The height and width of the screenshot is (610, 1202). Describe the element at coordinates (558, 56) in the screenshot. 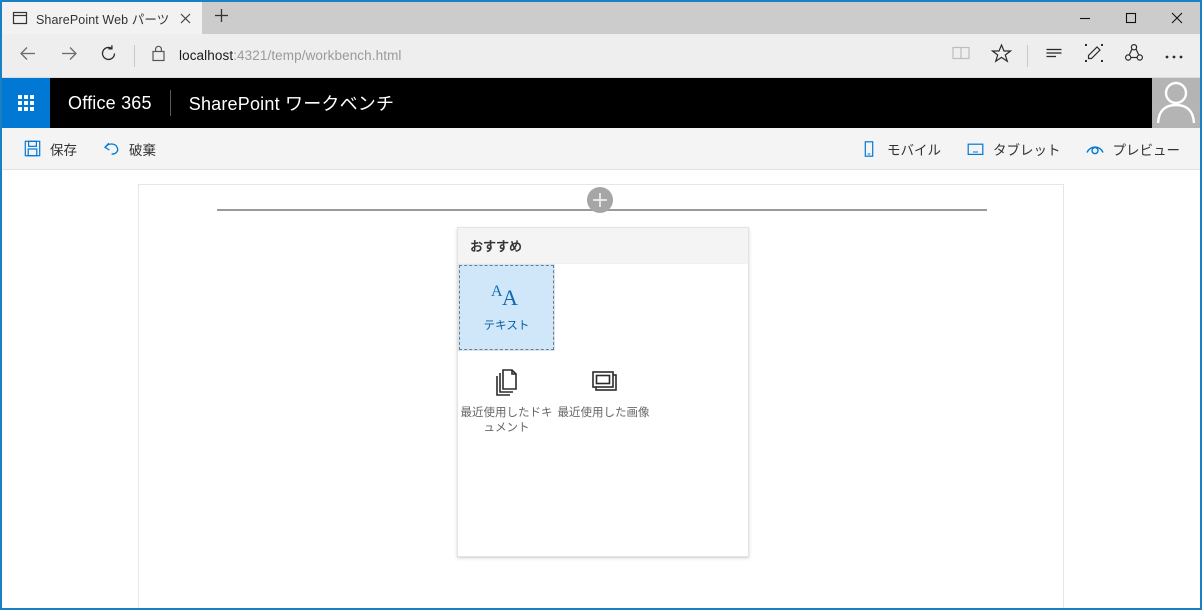

I see `address-input: localhost:4321/temp/workbench.html` at that location.